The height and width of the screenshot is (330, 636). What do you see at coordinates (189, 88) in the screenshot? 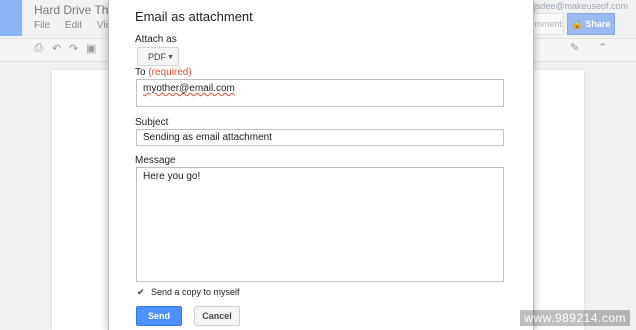
I see `to-field-value: myother@email.com` at bounding box center [189, 88].